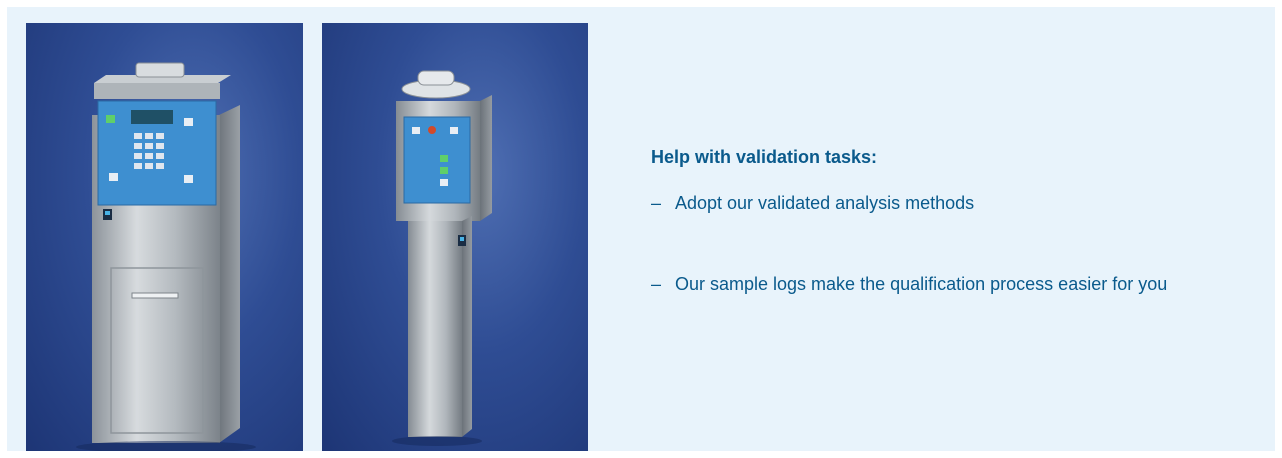 Image resolution: width=1282 pixels, height=458 pixels. I want to click on list-item-text: Adopt our validated analysis methods, so click(825, 203).